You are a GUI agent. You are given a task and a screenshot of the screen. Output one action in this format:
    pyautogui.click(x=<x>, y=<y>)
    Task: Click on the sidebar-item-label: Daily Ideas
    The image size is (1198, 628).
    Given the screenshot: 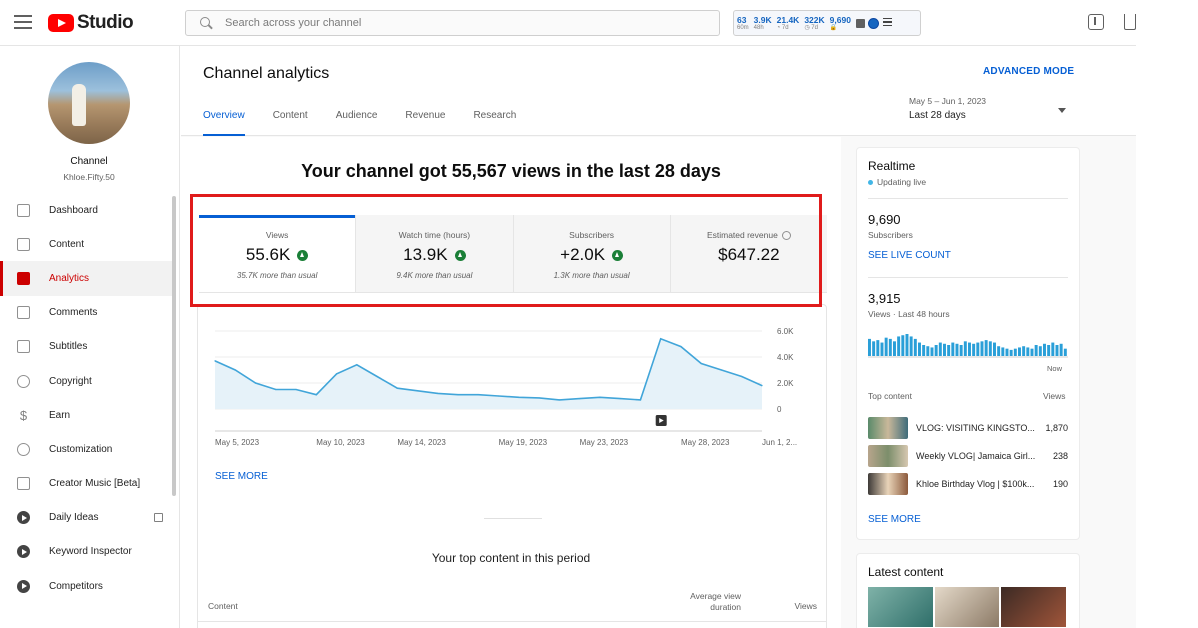 What is the action you would take?
    pyautogui.click(x=74, y=518)
    